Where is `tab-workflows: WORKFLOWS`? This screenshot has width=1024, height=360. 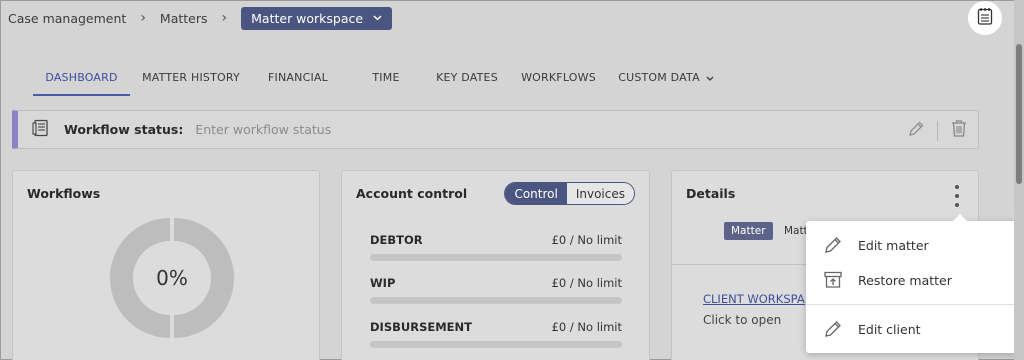
tab-workflows: WORKFLOWS is located at coordinates (558, 77).